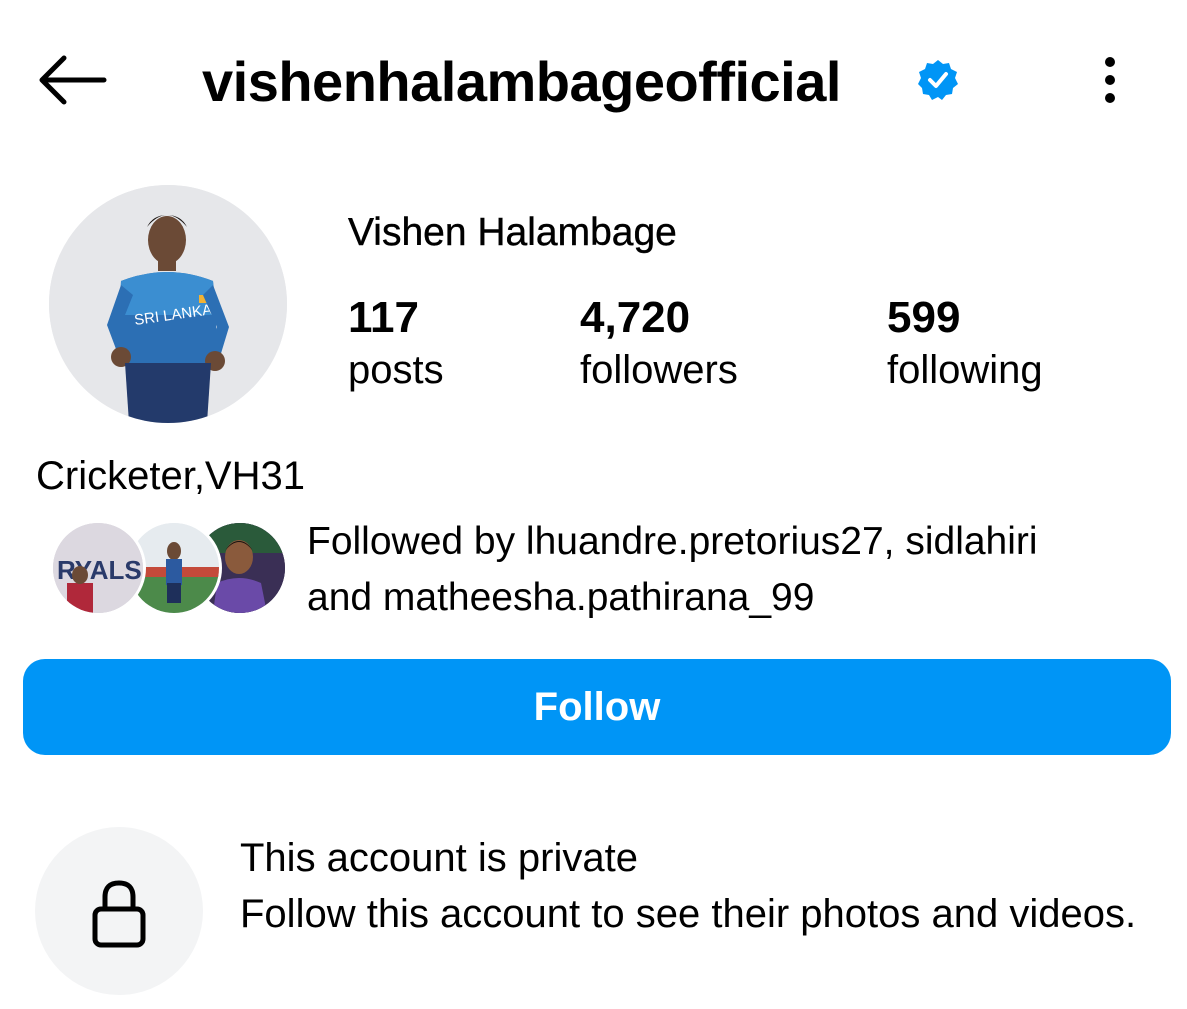 The image size is (1187, 1009). Describe the element at coordinates (561, 597) in the screenshot. I see `followed-by-line2: and matheesha.pathirana_99` at that location.